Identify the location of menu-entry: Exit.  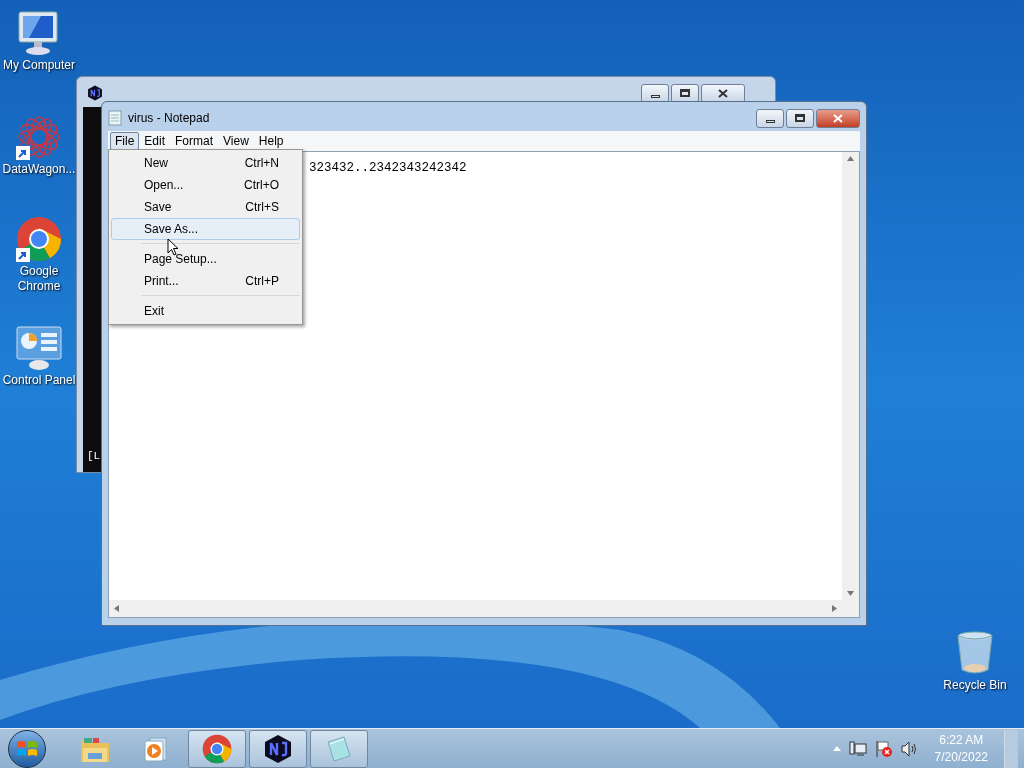
(205, 311).